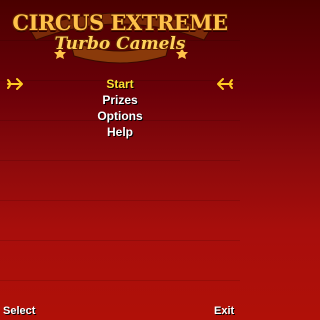  Describe the element at coordinates (120, 44) in the screenshot. I see `logo-subtitle: Turbo Camels` at that location.